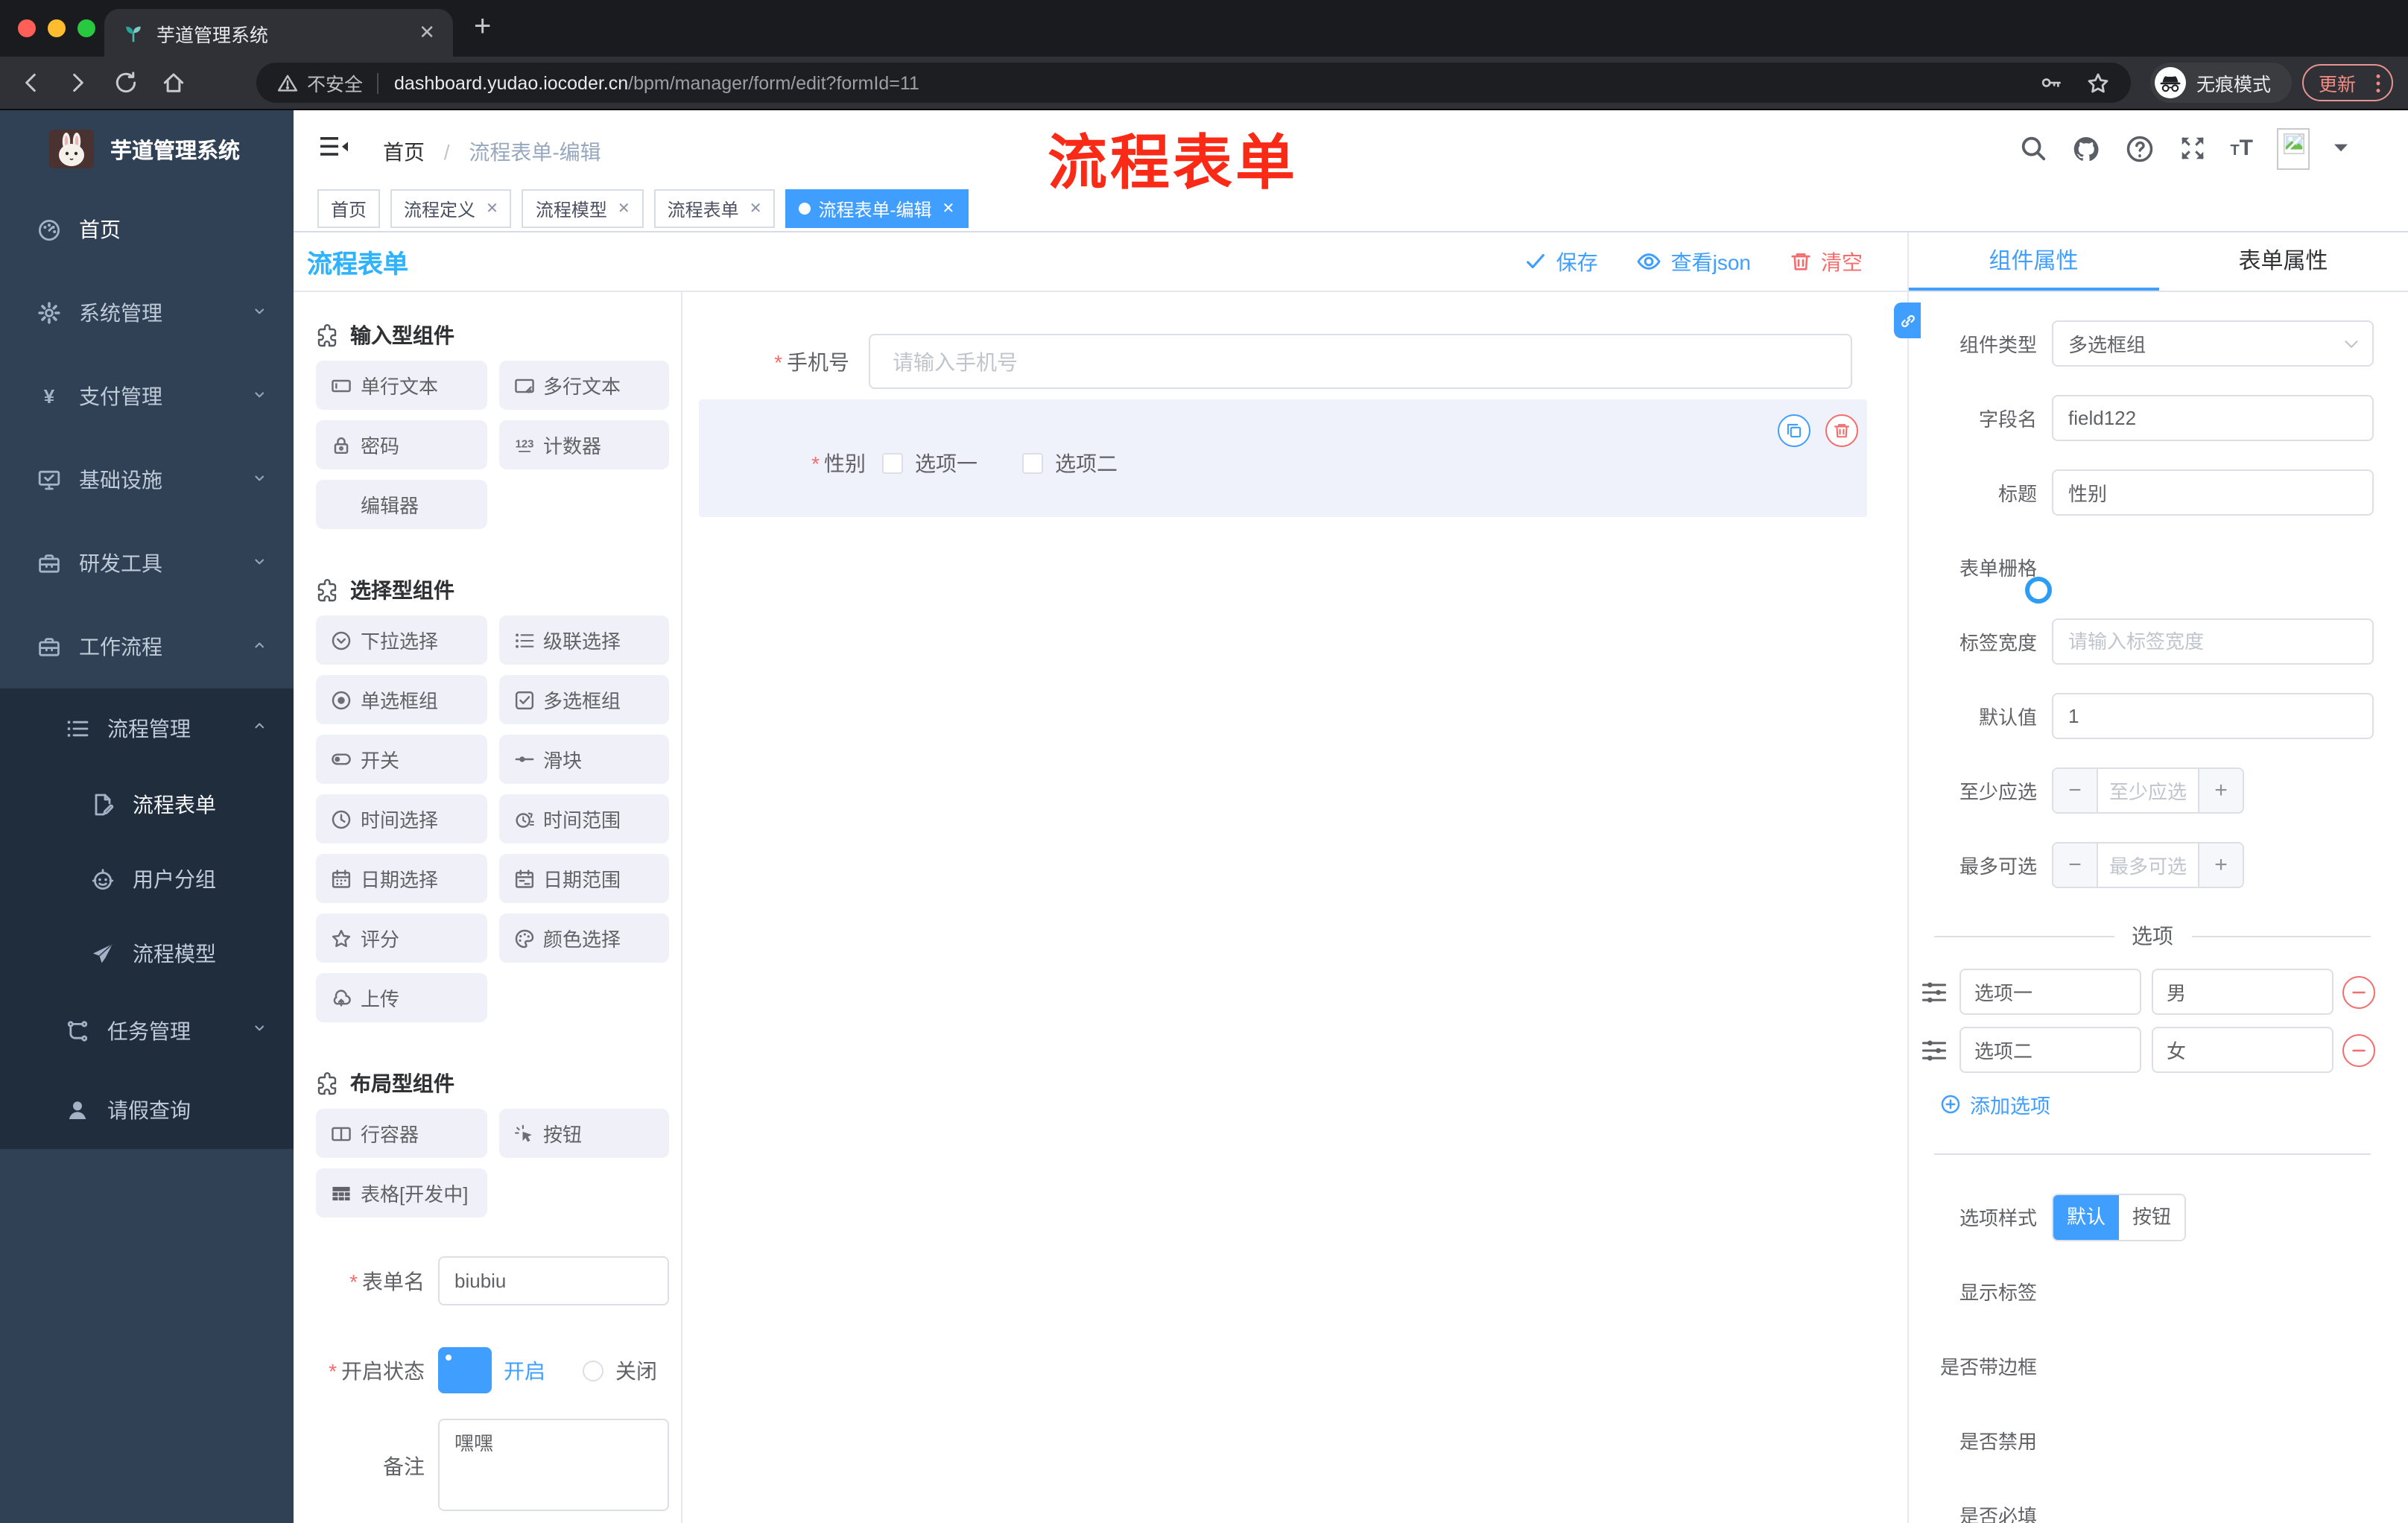 This screenshot has height=1523, width=2408. Describe the element at coordinates (583, 939) in the screenshot. I see `palette-item-颜色选择: 颜色选择` at that location.